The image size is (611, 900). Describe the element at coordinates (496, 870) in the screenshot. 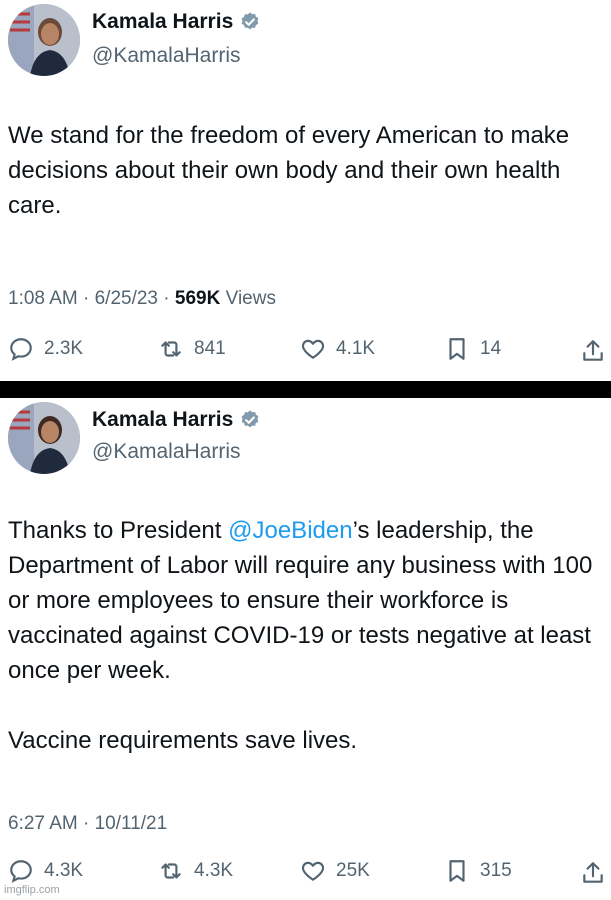

I see `bookmark-count: 315` at that location.